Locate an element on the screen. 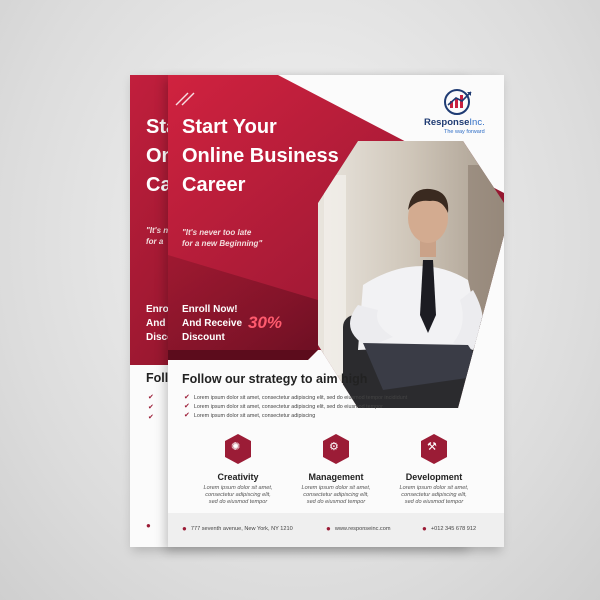  service-title: Creativity is located at coordinates (238, 477).